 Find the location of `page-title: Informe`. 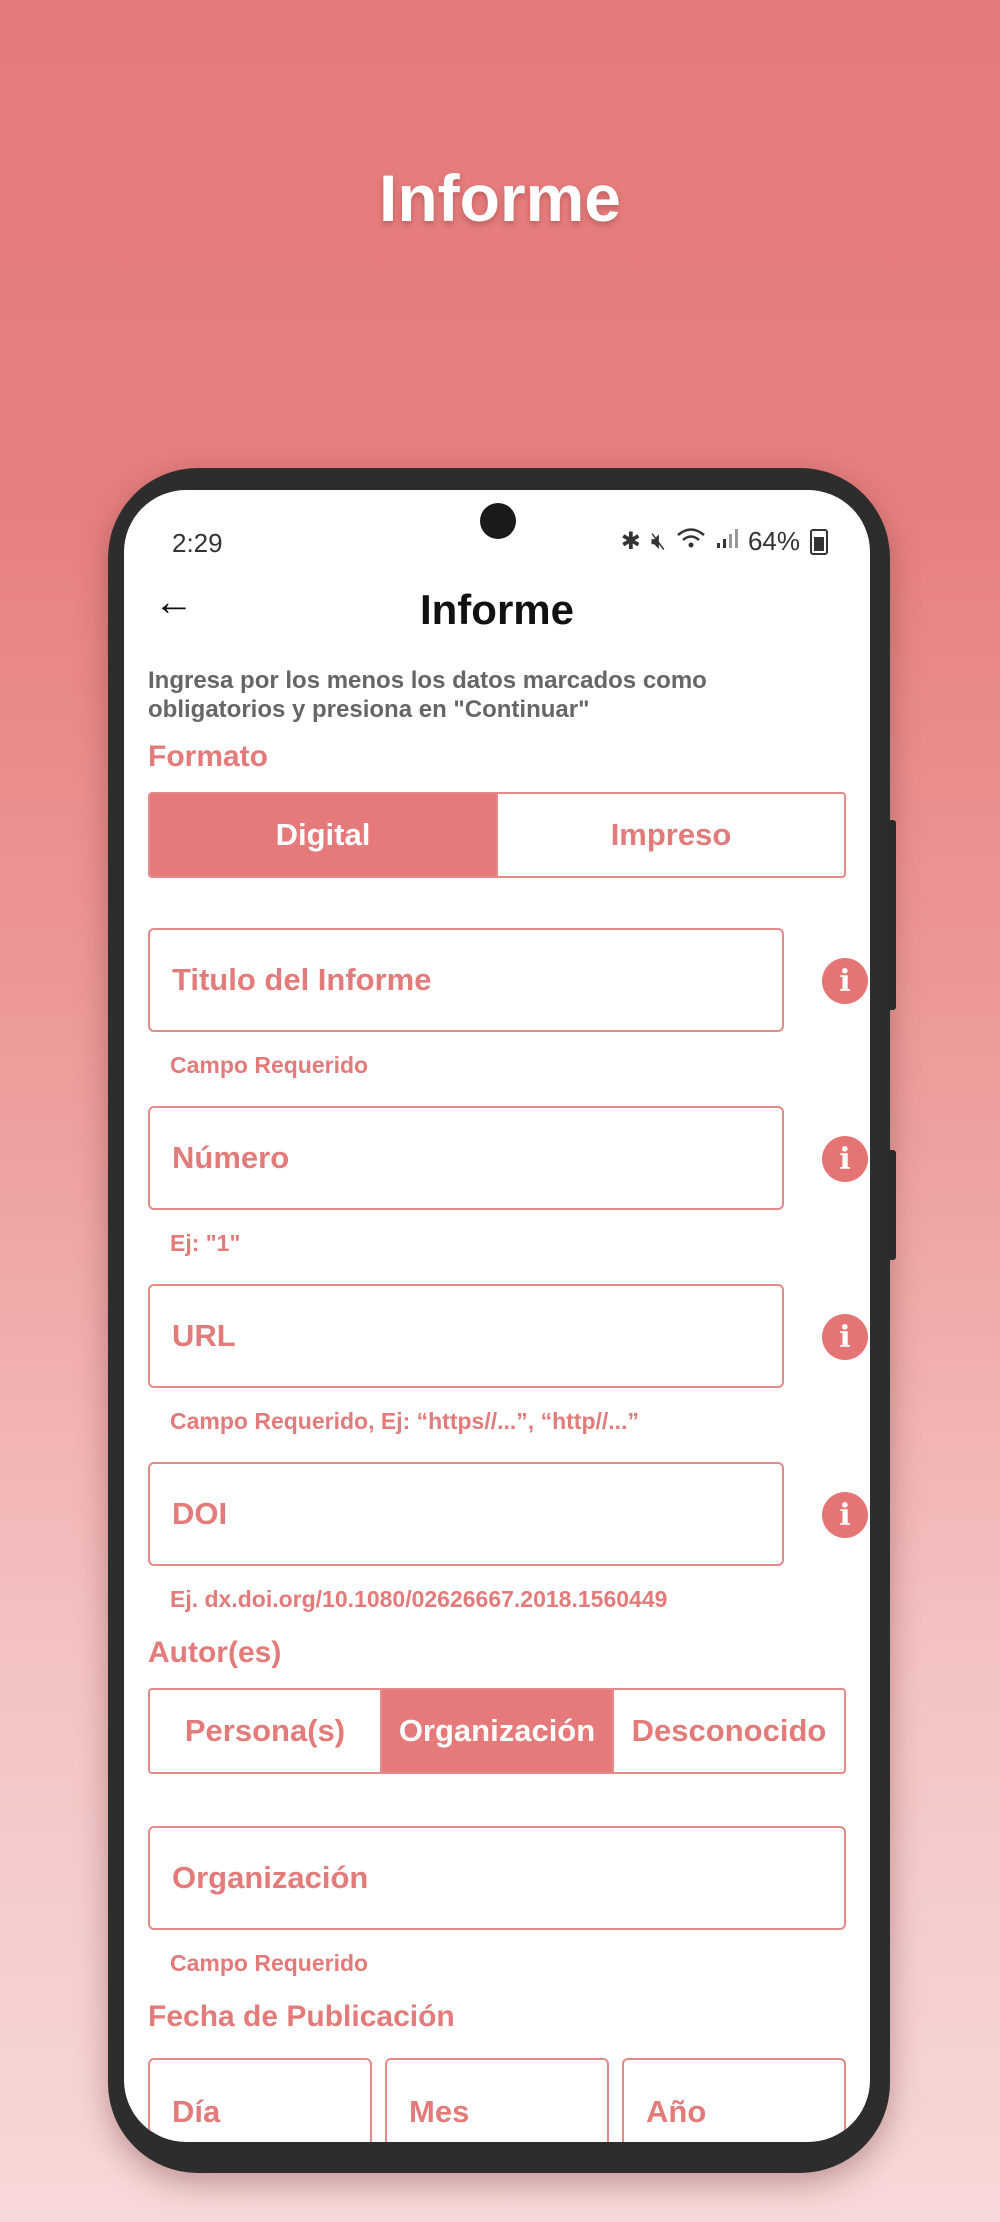

page-title: Informe is located at coordinates (496, 609).